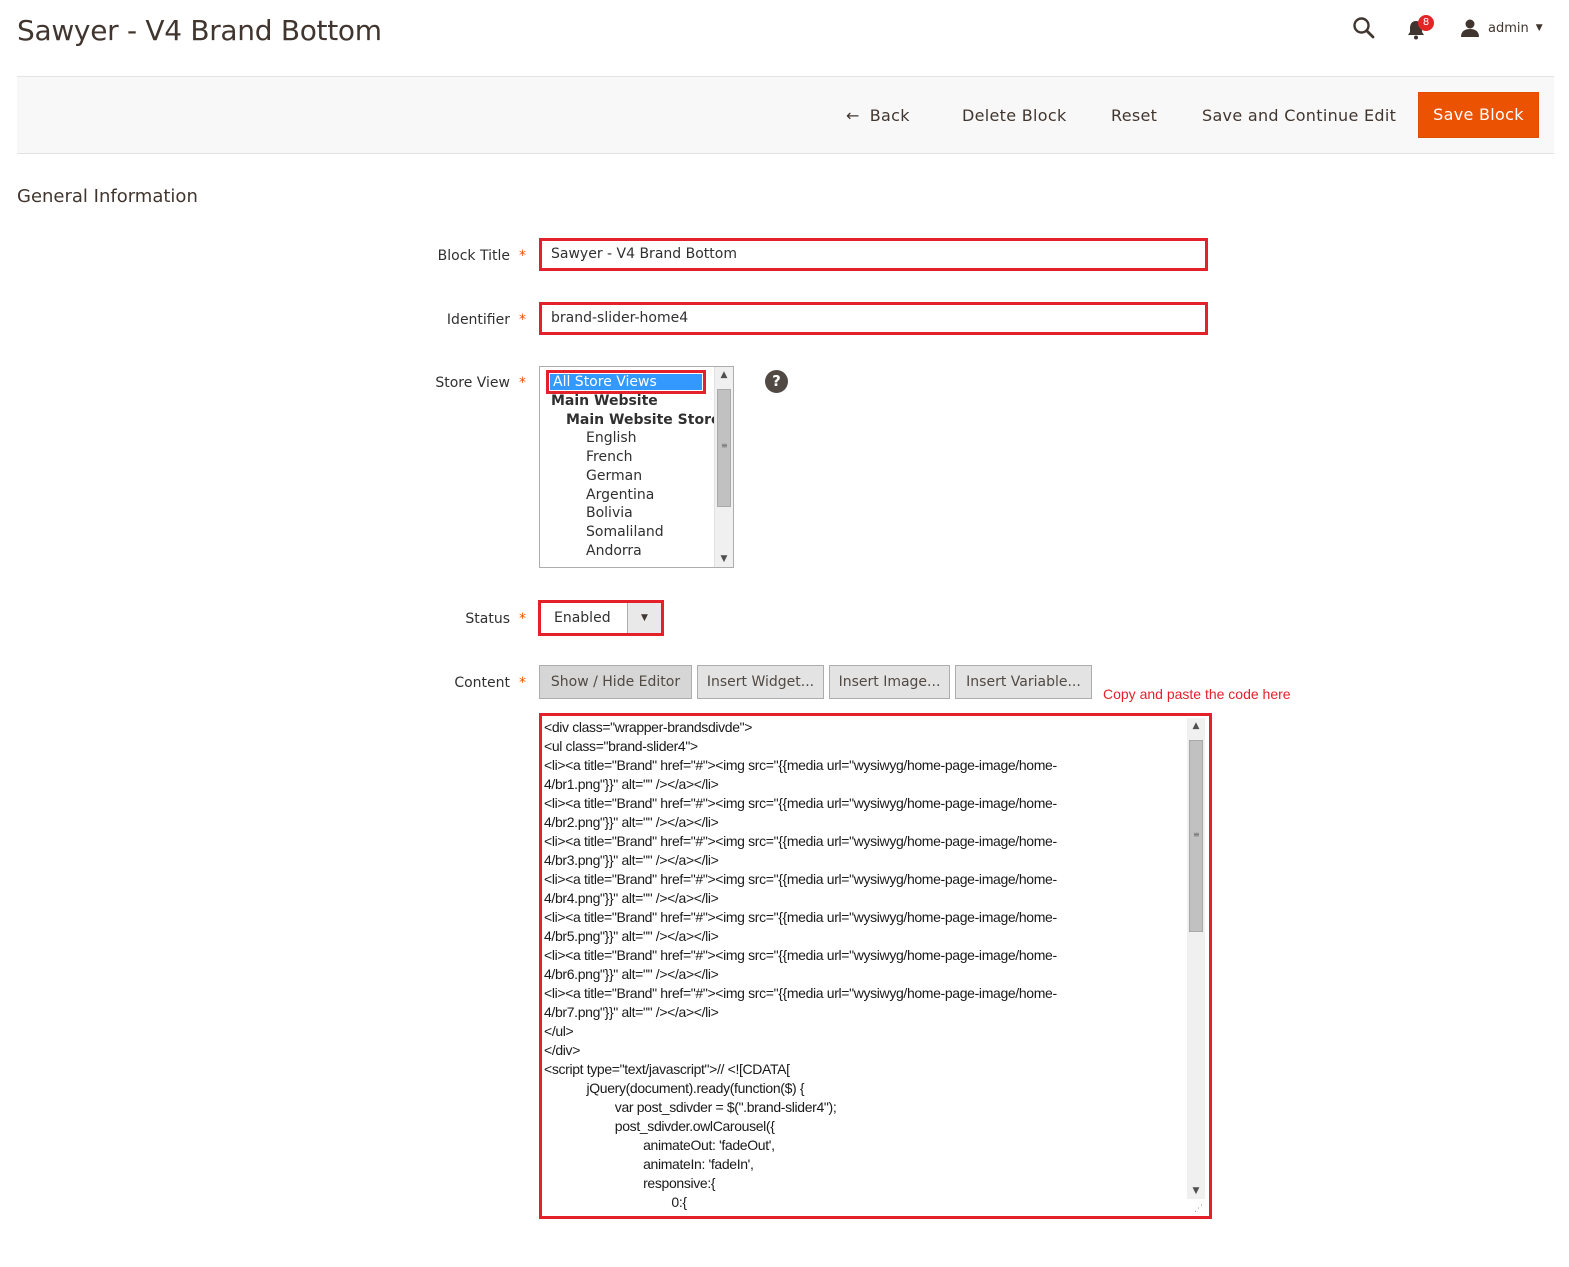 This screenshot has height=1267, width=1569. Describe the element at coordinates (614, 476) in the screenshot. I see `store-view-option: German` at that location.